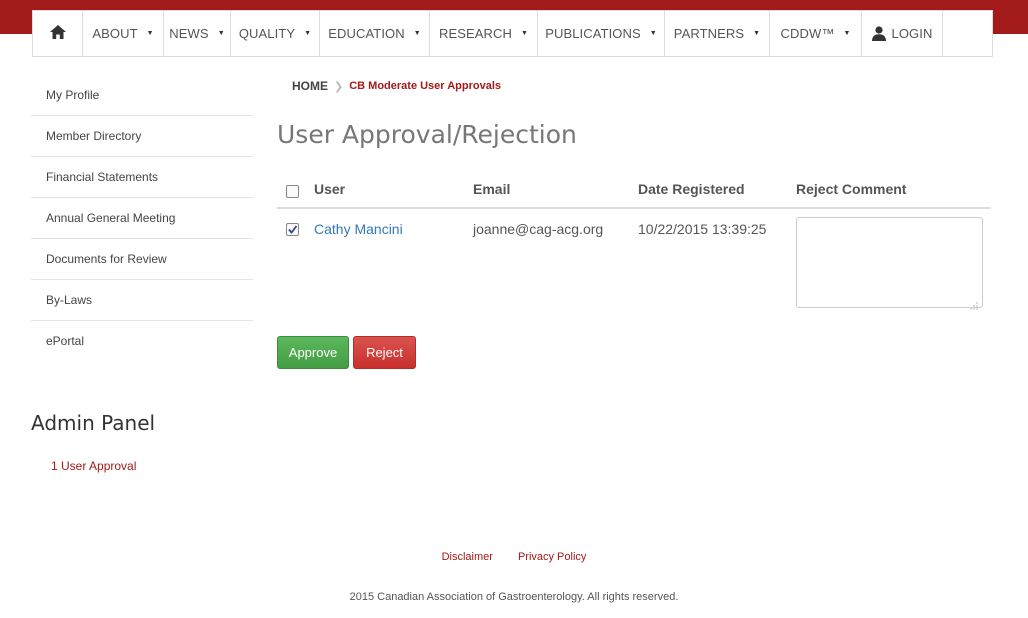 The image size is (1028, 618). Describe the element at coordinates (358, 229) in the screenshot. I see `row-user-link: Cathy Mancini` at that location.